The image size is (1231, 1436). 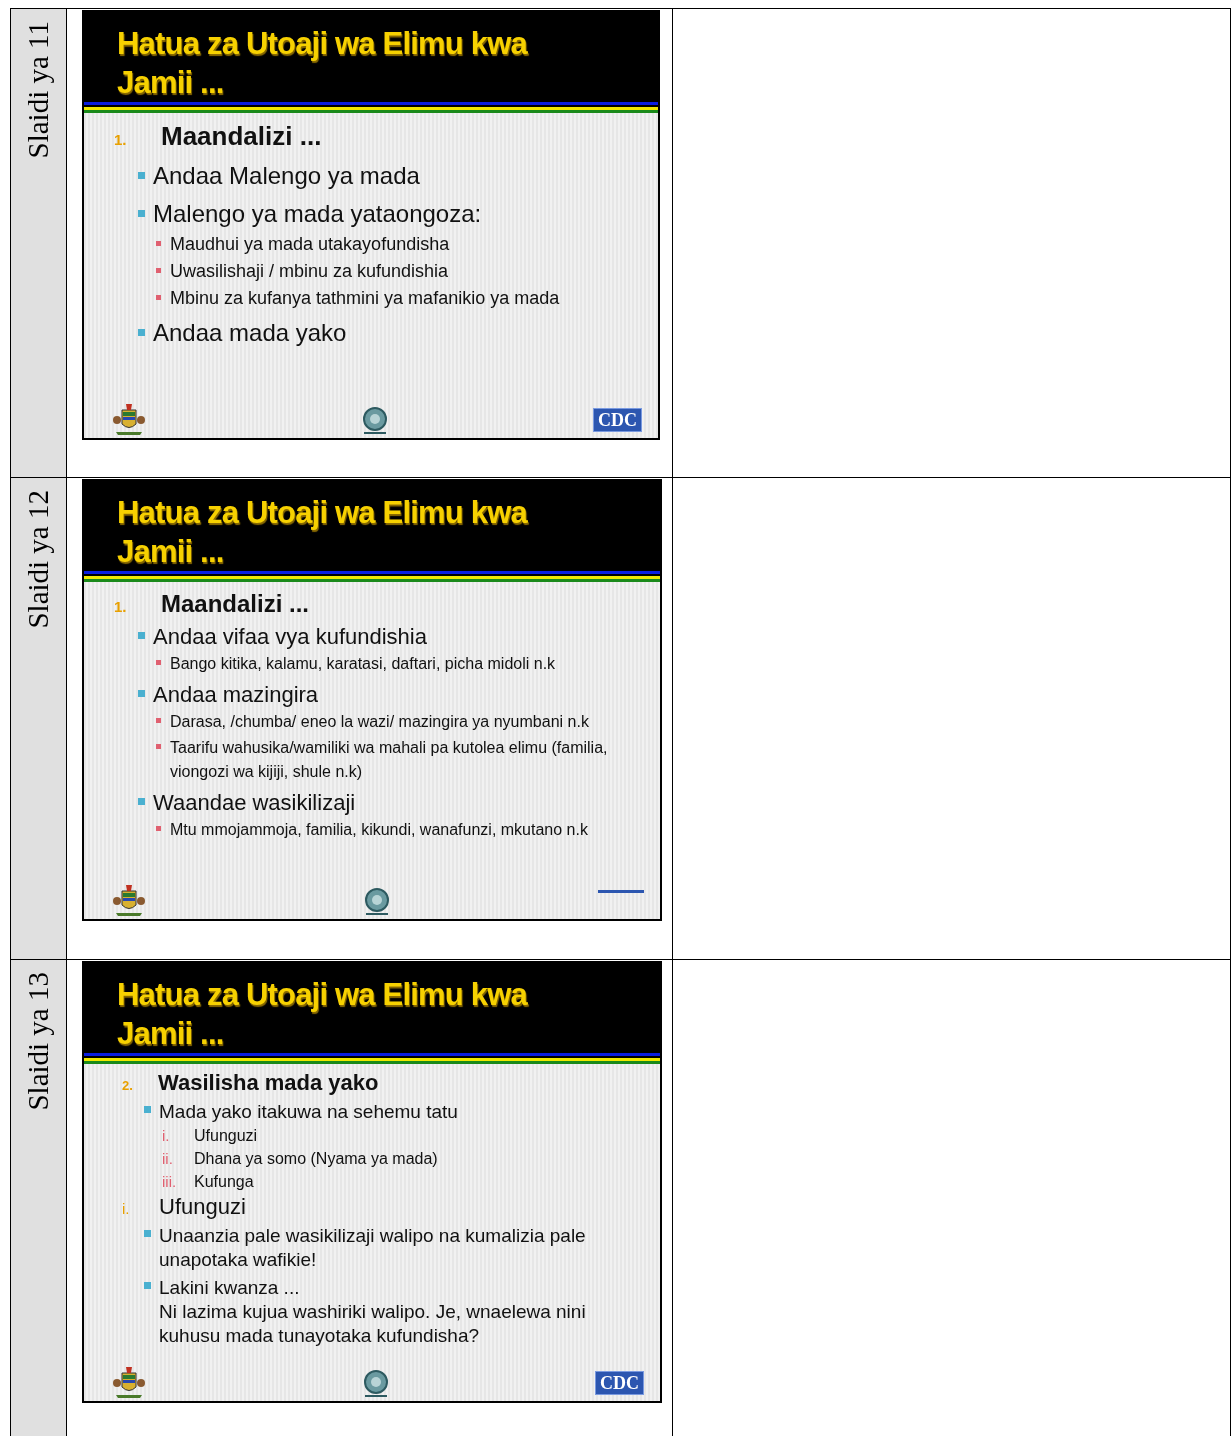 I want to click on bullet-text: Andaa Malengo ya mada, so click(x=286, y=176).